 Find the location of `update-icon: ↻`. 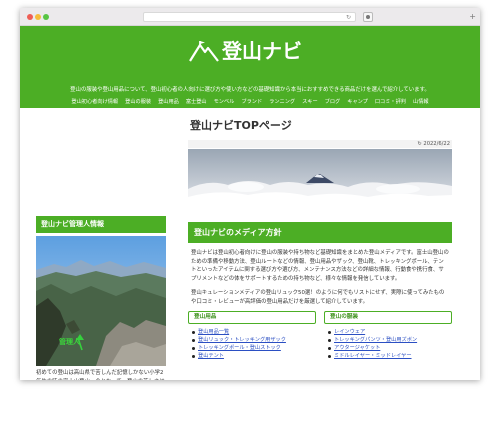

update-icon: ↻ is located at coordinates (419, 144).